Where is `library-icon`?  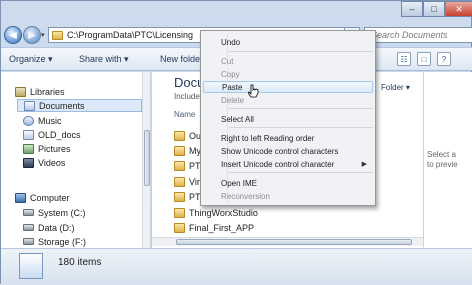
library-icon is located at coordinates (20, 91).